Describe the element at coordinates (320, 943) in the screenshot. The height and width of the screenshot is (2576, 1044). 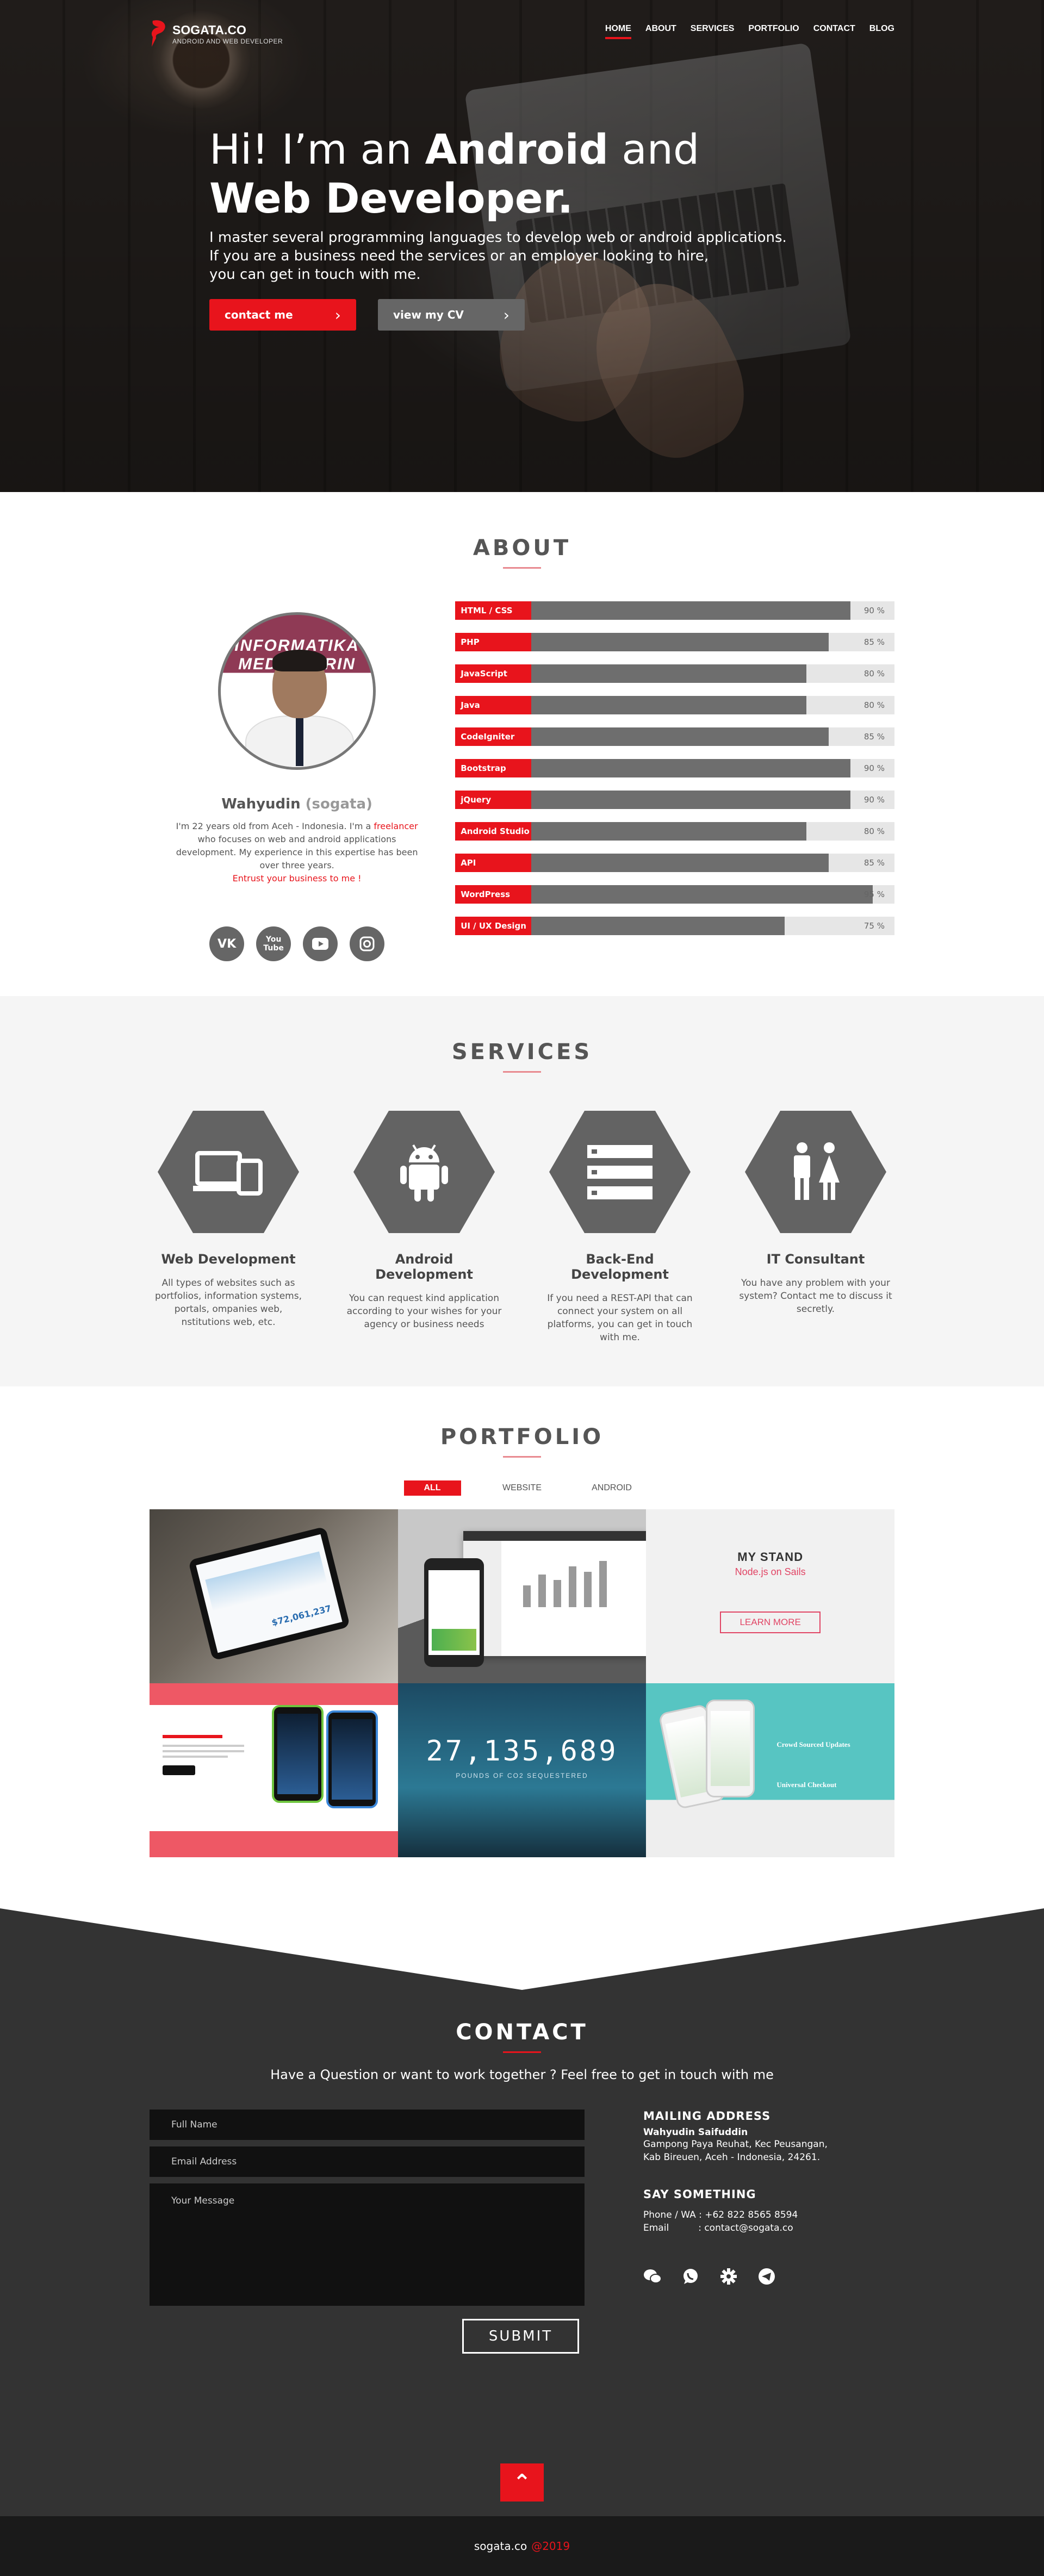
I see `youtube-icon` at that location.